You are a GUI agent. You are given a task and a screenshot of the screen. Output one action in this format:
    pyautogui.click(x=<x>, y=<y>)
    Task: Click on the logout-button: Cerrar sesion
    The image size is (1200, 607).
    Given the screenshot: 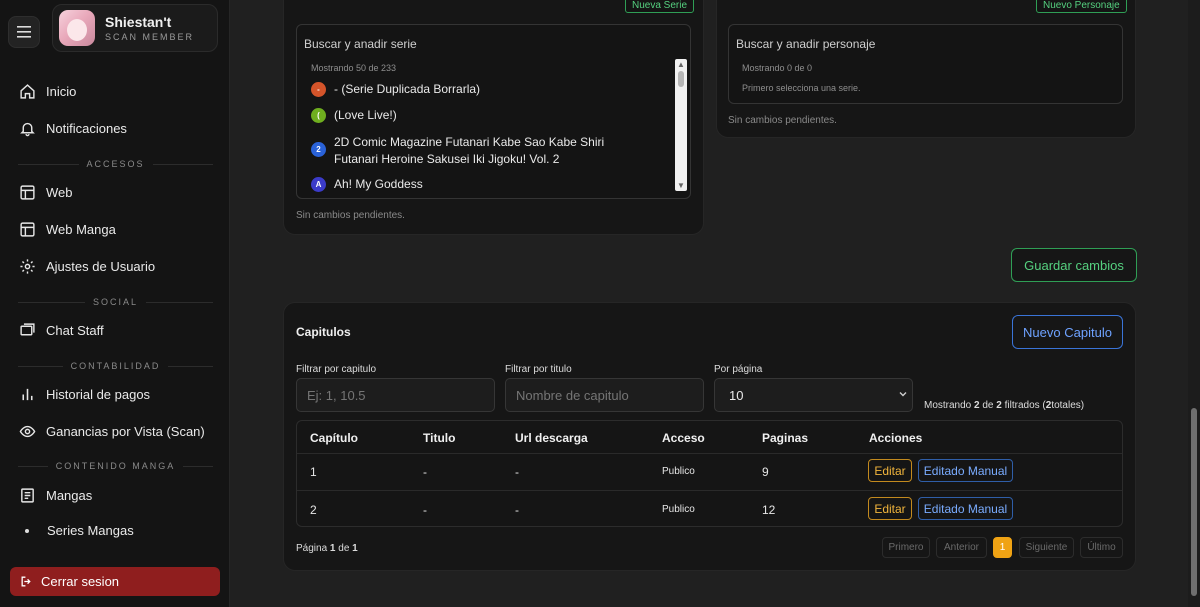 What is the action you would take?
    pyautogui.click(x=115, y=581)
    